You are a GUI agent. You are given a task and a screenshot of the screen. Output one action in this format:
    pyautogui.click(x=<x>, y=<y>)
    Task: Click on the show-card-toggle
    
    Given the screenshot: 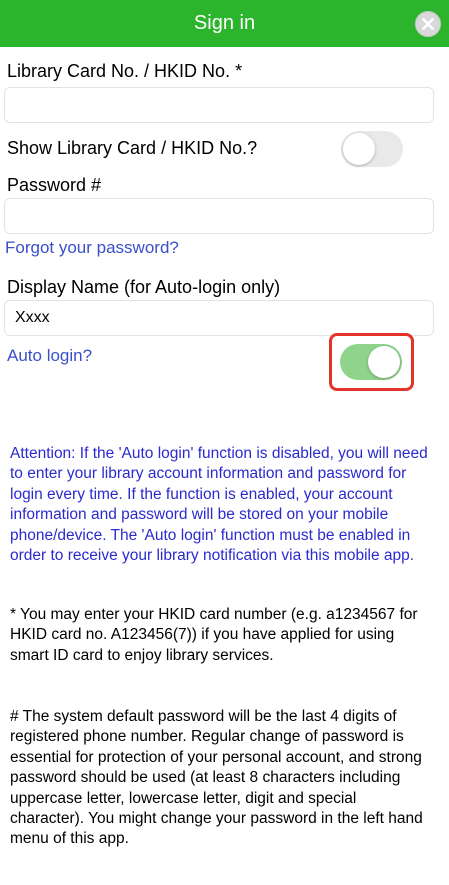 What is the action you would take?
    pyautogui.click(x=372, y=149)
    